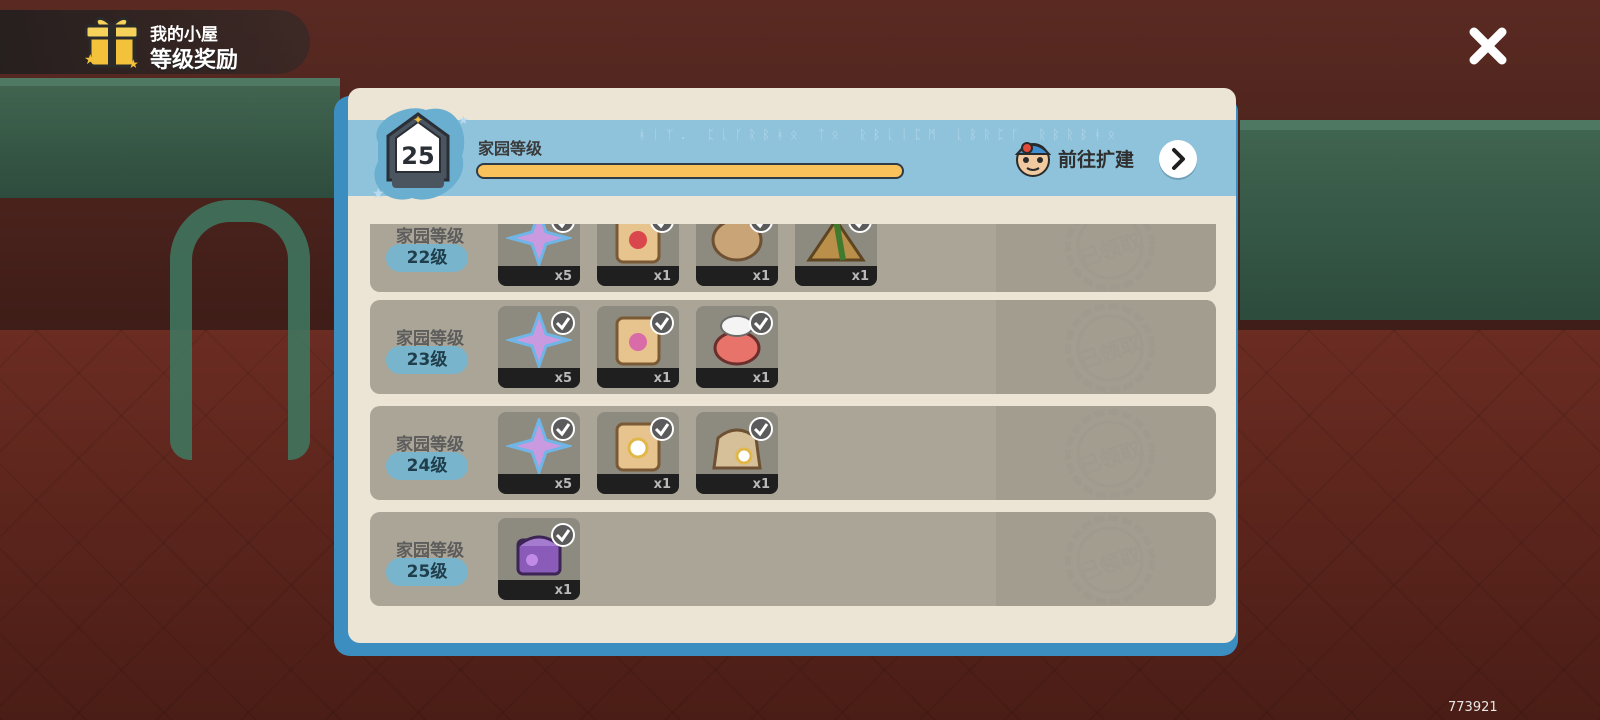 This screenshot has width=1600, height=720. What do you see at coordinates (240, 330) in the screenshot?
I see `background-railing` at bounding box center [240, 330].